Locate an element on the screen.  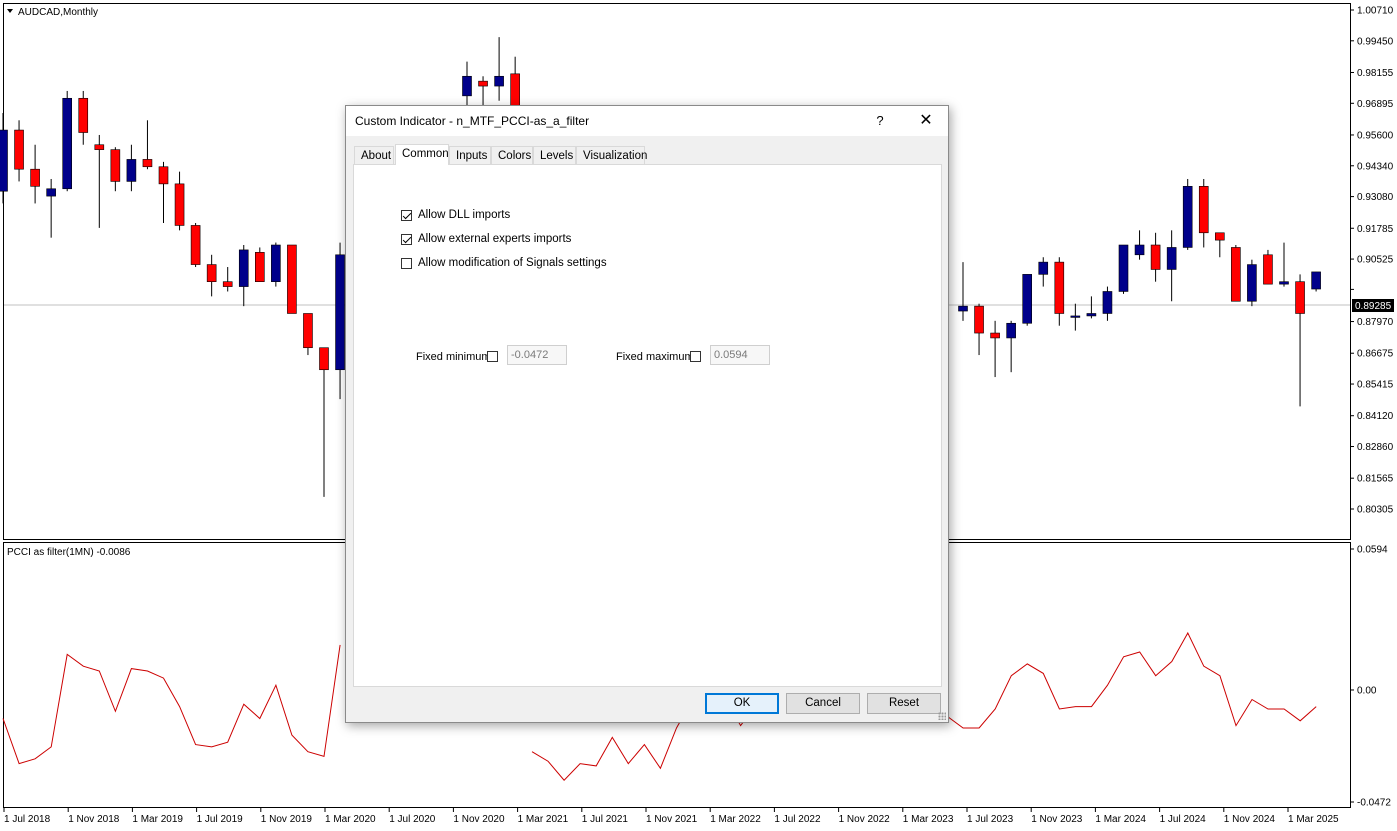
fixed-maximum-checkbox is located at coordinates (695, 356).